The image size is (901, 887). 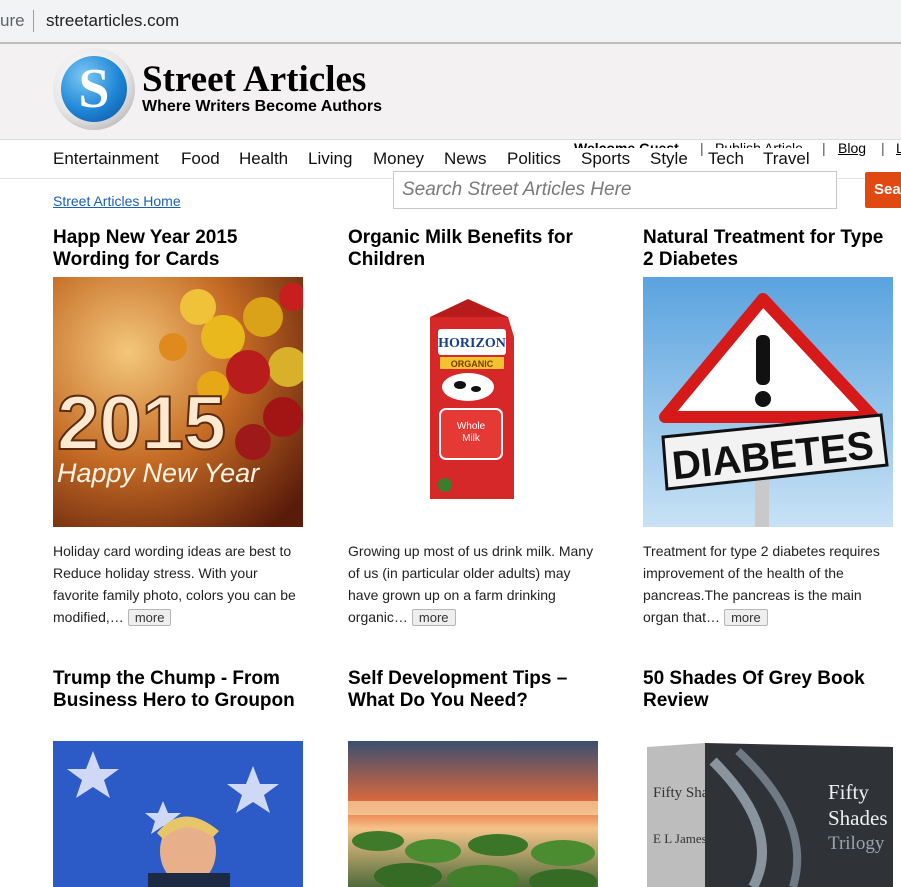 I want to click on article-thumbnail: 2015 Happy New Year, so click(x=178, y=402).